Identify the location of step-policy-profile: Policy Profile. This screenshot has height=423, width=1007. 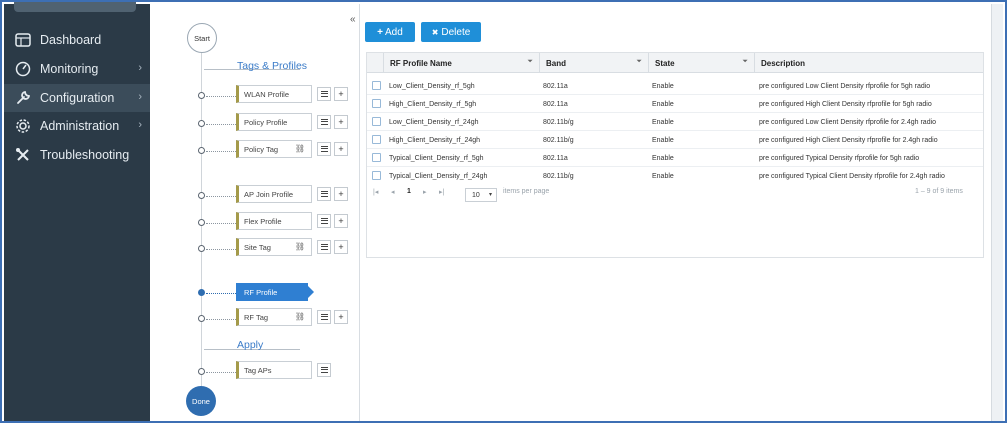
(274, 122).